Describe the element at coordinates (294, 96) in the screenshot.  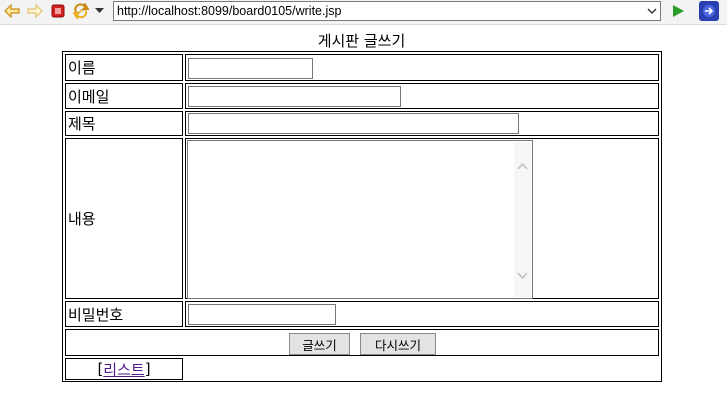
I see `email-input` at that location.